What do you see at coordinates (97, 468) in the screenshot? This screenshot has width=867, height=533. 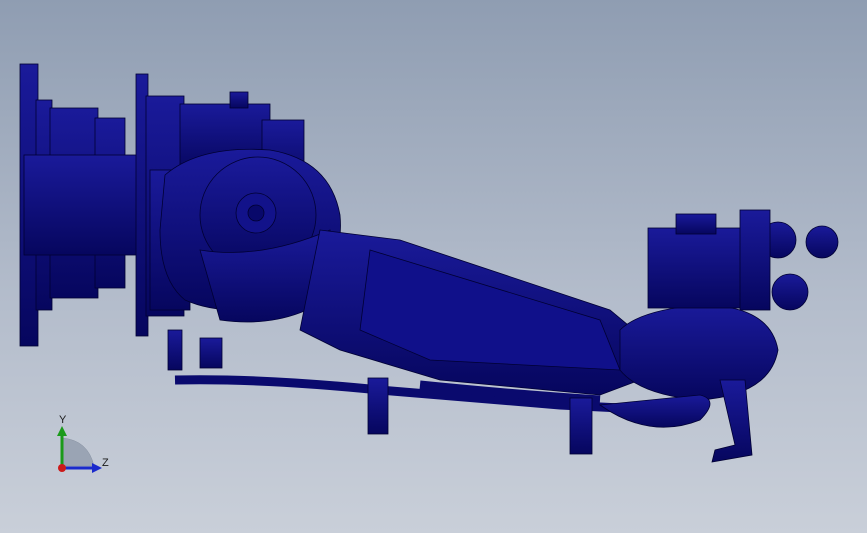 I see `z-axis-arrowhead` at bounding box center [97, 468].